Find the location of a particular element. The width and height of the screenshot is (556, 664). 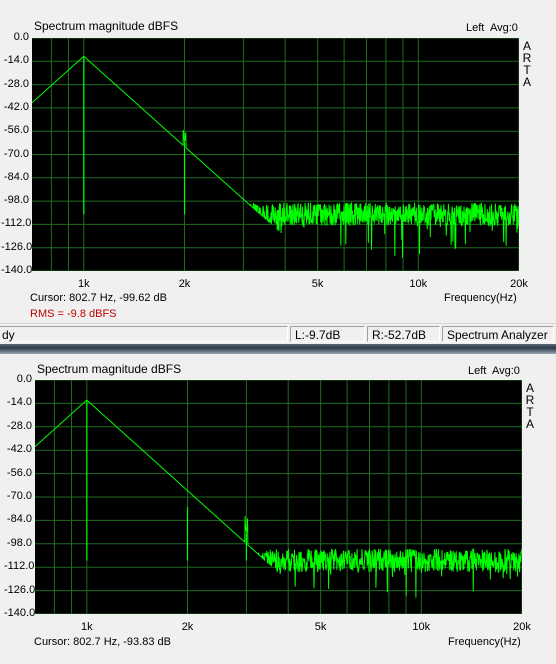

left-level-indicator: L:-9.7dB is located at coordinates (327, 334).